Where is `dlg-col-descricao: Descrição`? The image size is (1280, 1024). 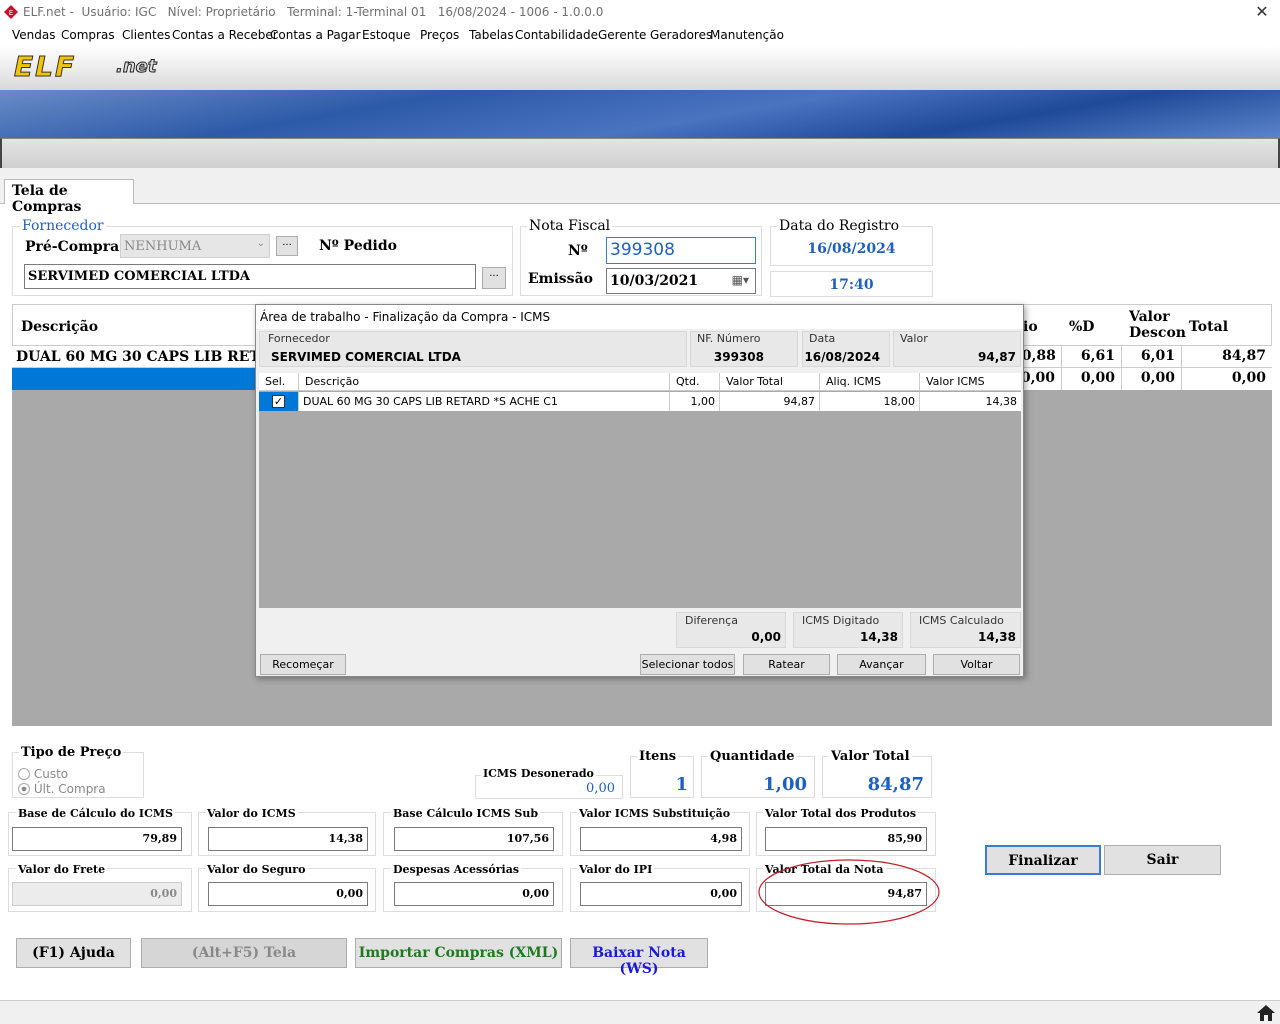 dlg-col-descricao: Descrição is located at coordinates (484, 382).